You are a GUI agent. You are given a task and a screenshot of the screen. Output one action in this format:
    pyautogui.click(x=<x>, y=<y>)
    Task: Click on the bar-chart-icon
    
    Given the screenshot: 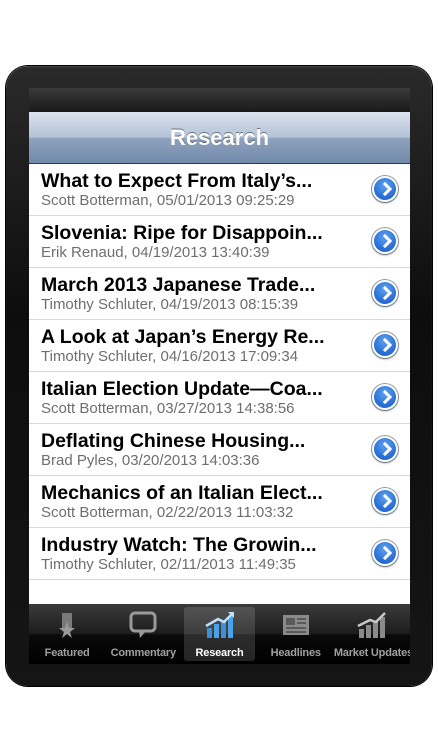 What is the action you would take?
    pyautogui.click(x=219, y=625)
    